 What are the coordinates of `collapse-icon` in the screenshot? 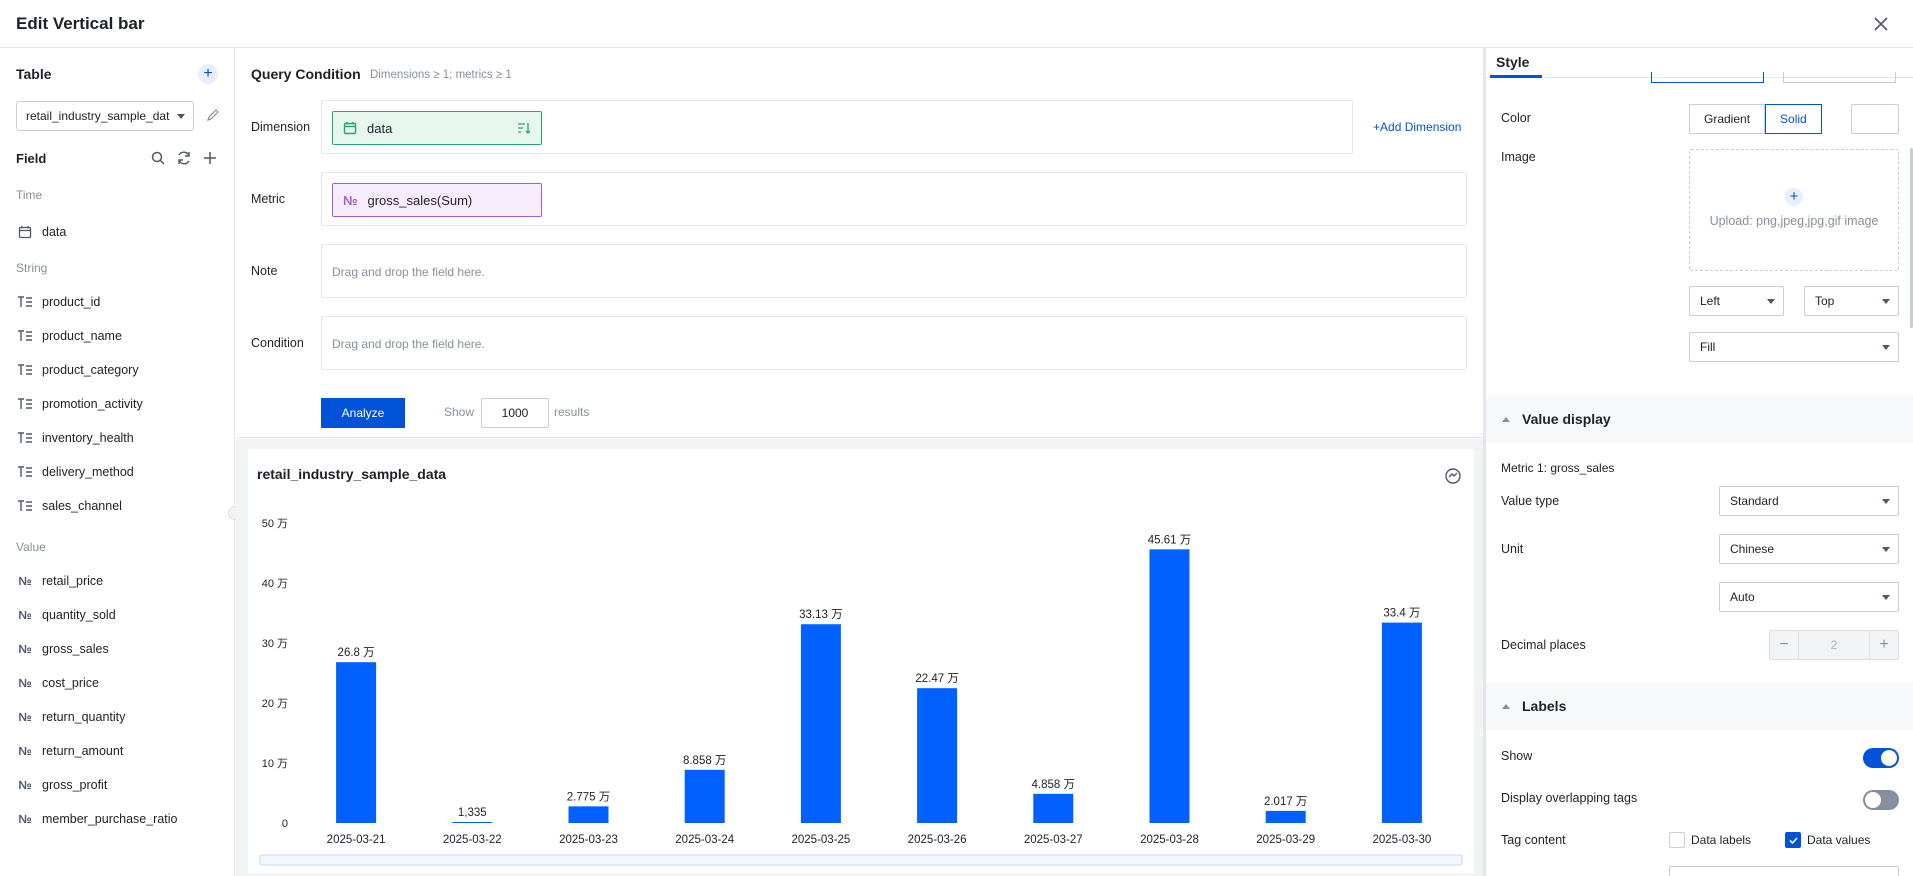 It's located at (1506, 706).